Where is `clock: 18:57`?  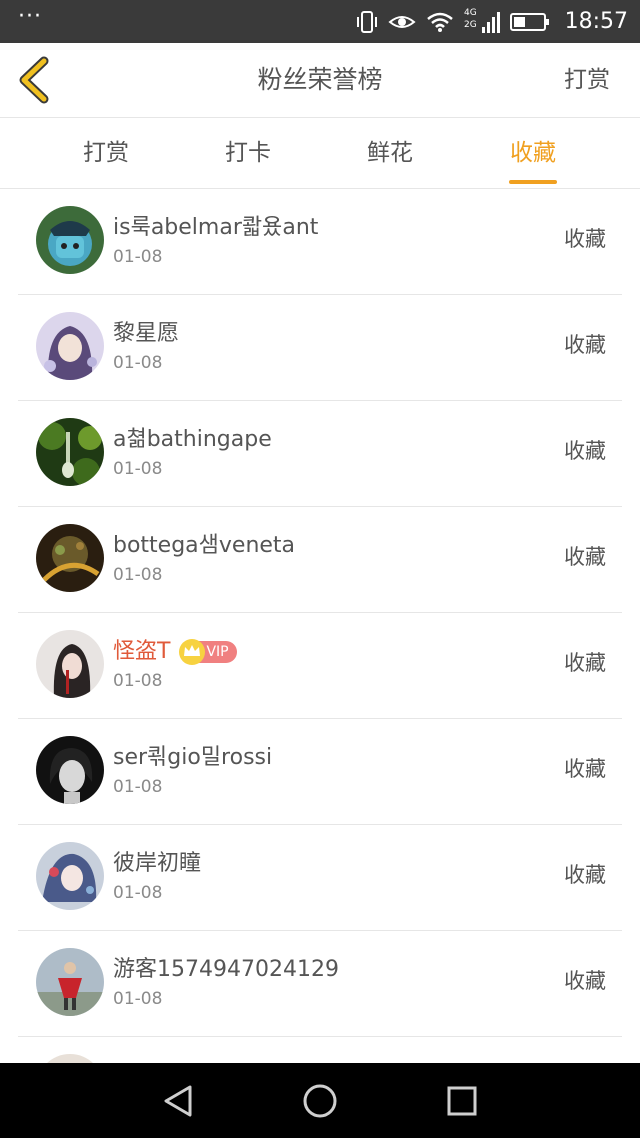
clock: 18:57 is located at coordinates (596, 21).